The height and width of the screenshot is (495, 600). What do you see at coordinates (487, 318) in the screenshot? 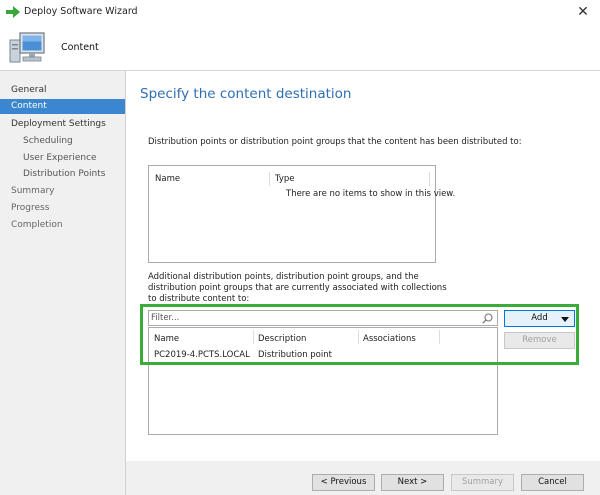
I see `search-icon` at bounding box center [487, 318].